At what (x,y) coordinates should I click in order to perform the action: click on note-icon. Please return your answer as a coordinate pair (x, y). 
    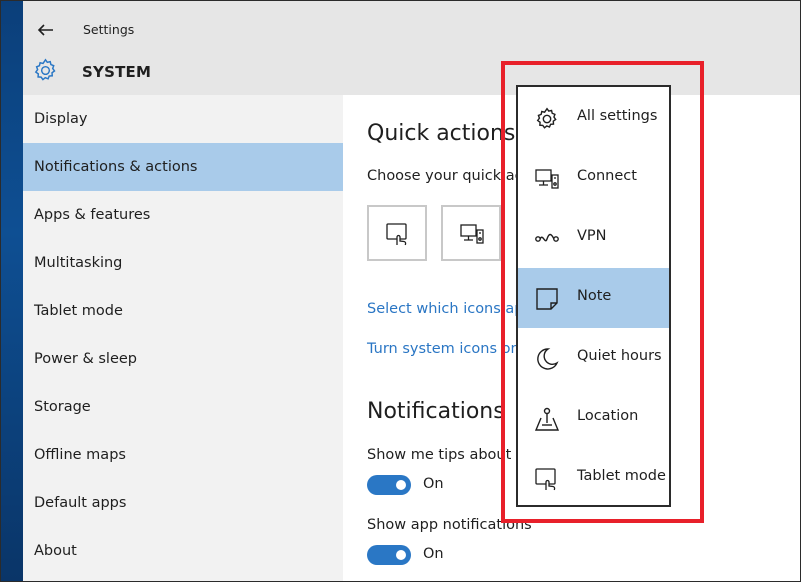
    Looking at the image, I should click on (547, 299).